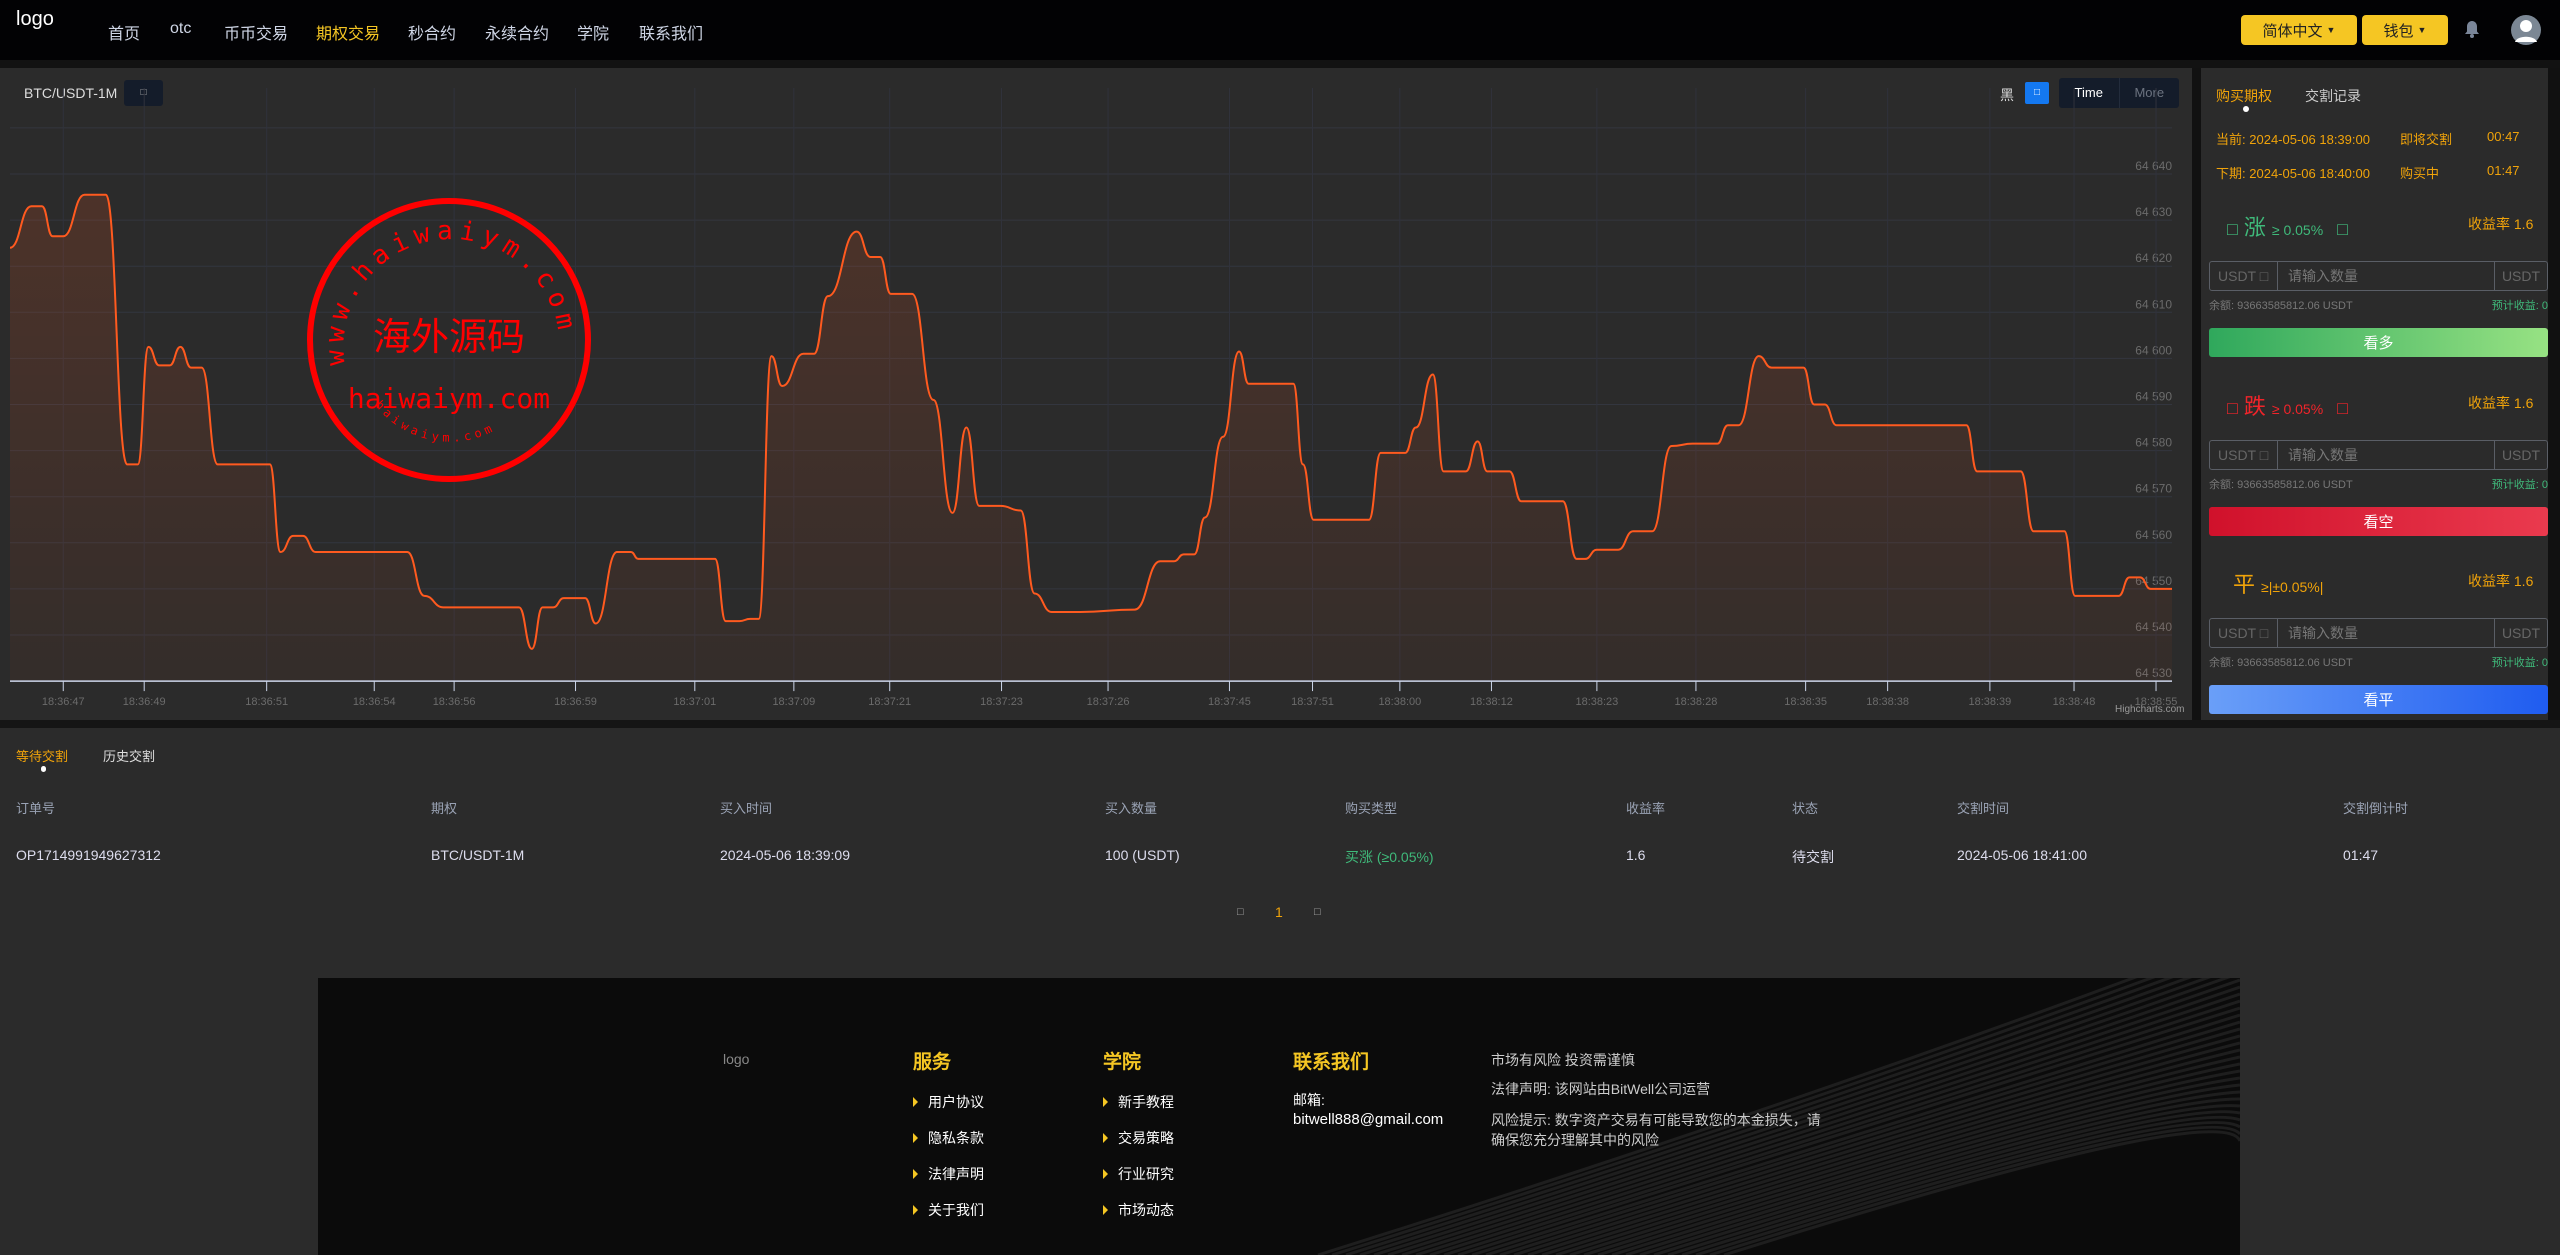 The image size is (2560, 1255). I want to click on option-call-header: □ 涨 ≥ 0.05% □, so click(2287, 226).